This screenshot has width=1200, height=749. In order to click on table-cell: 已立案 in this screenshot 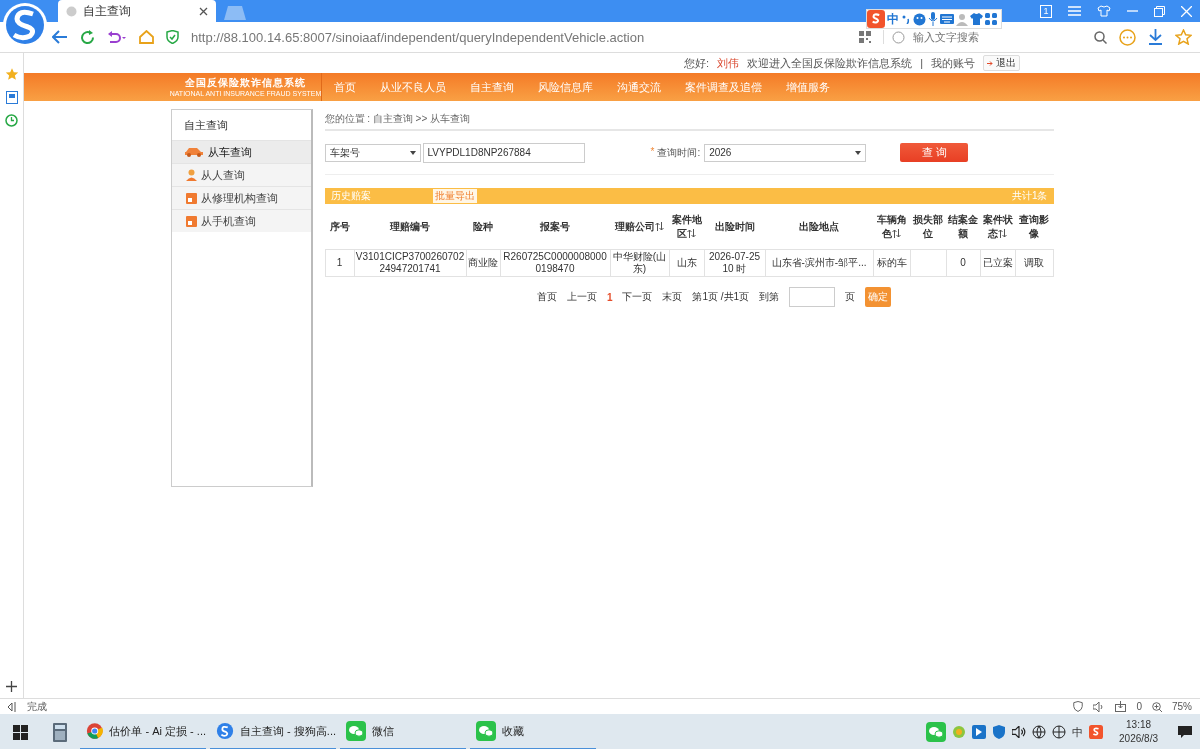, I will do `click(997, 263)`.